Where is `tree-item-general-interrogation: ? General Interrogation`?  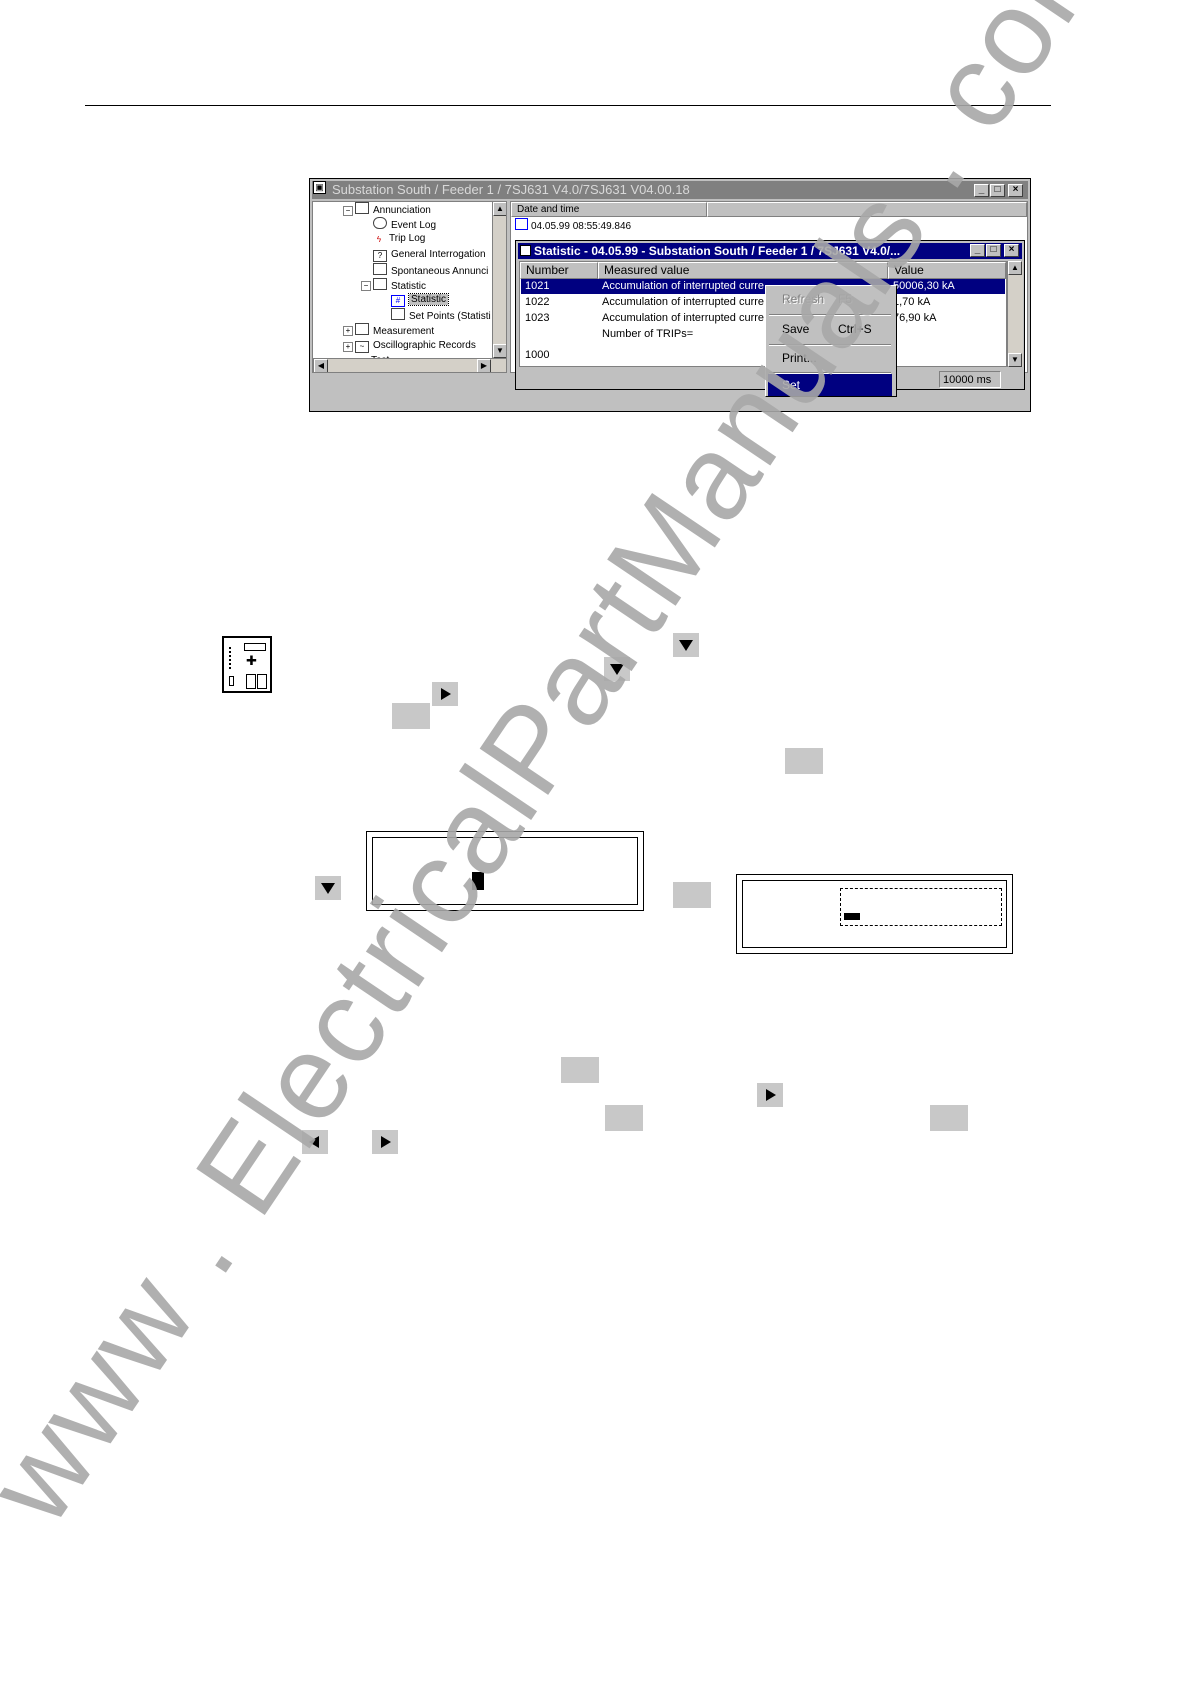 tree-item-general-interrogation: ? General Interrogation is located at coordinates (429, 255).